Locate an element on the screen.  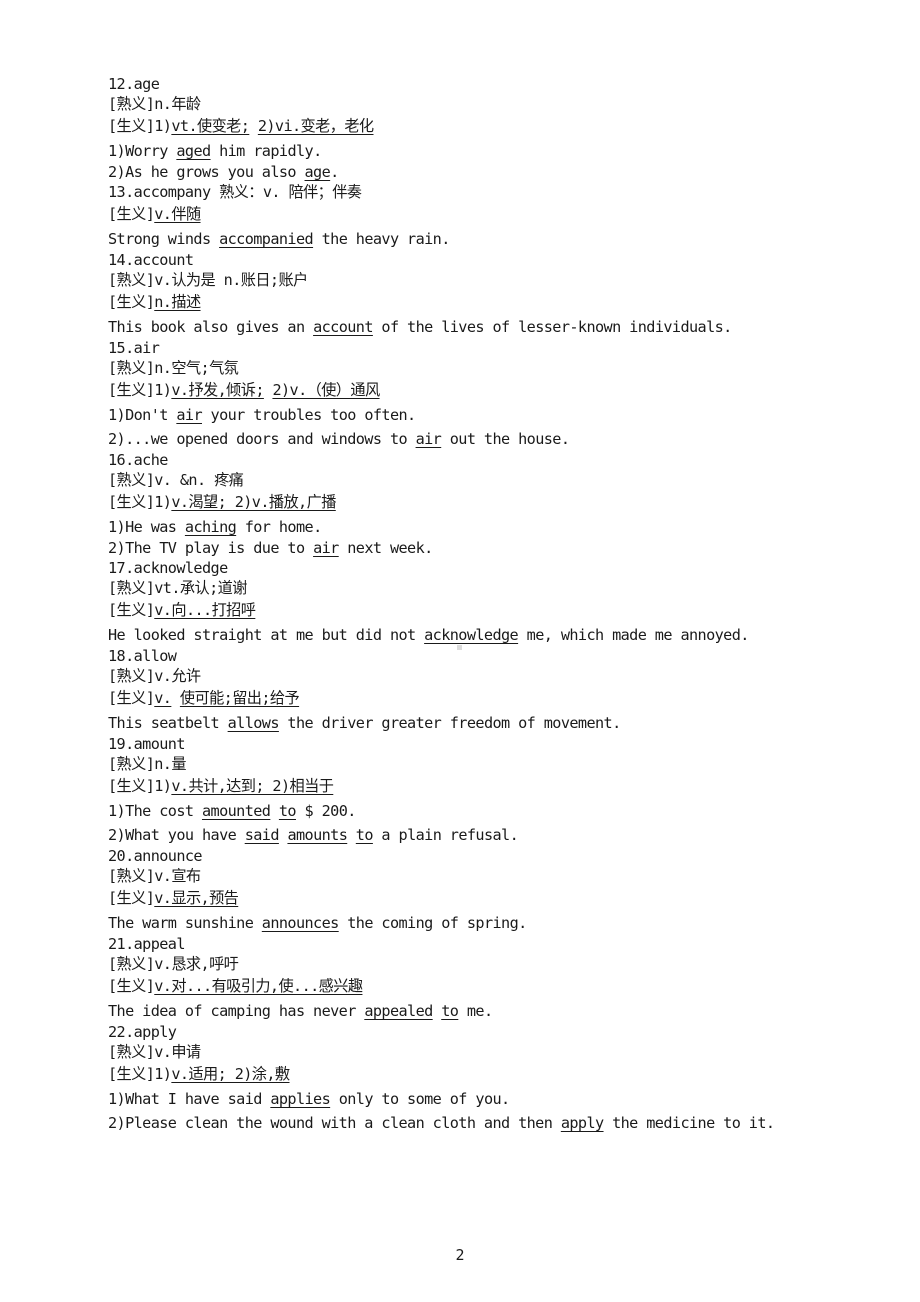
underlined-text: allows is located at coordinates (253, 723).